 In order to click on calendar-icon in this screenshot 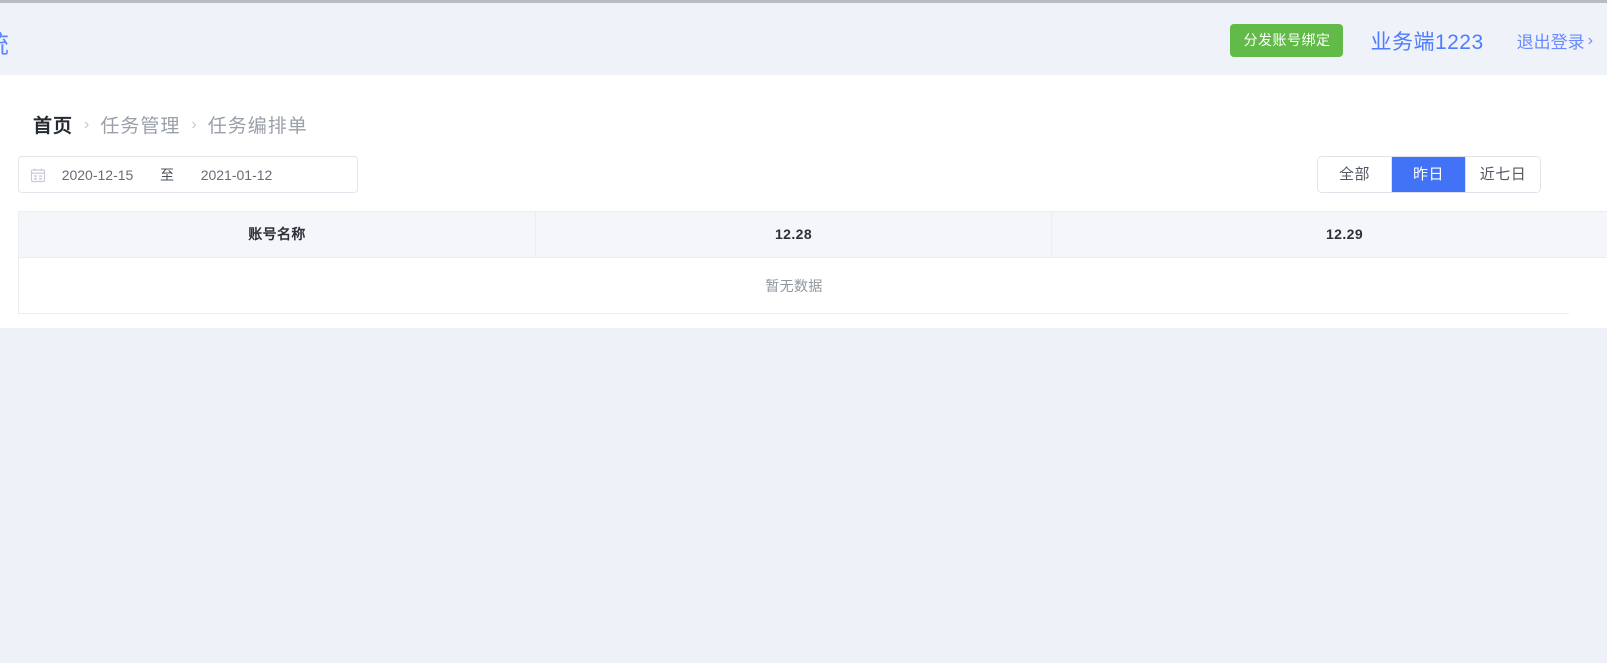, I will do `click(38, 175)`.